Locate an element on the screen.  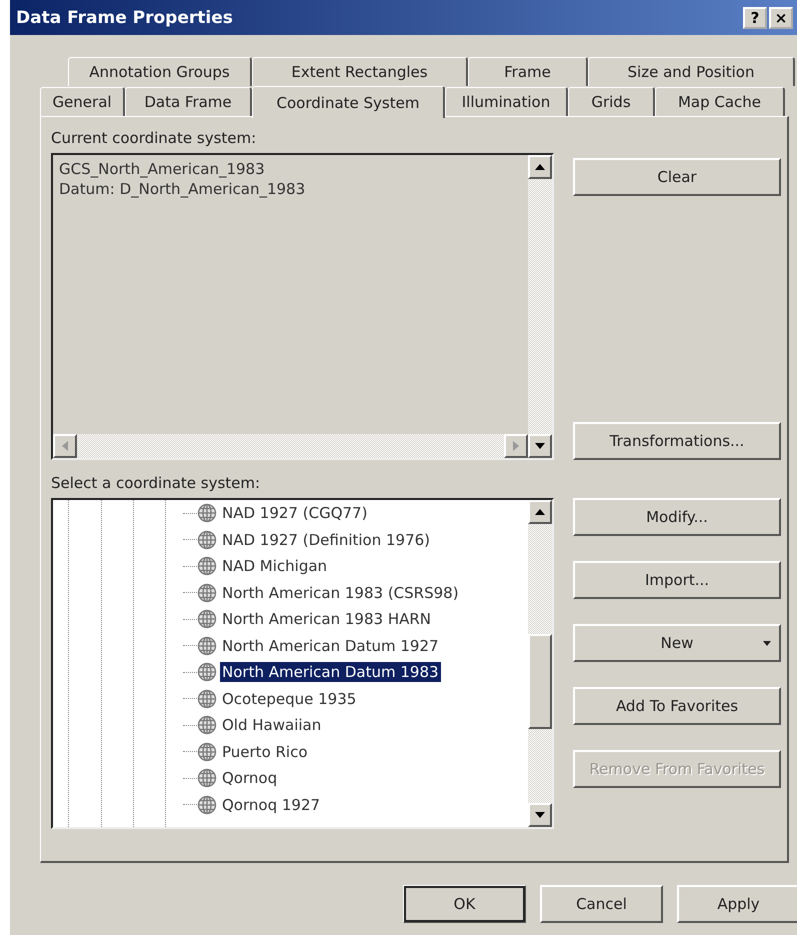
tab: Data Frame is located at coordinates (188, 101).